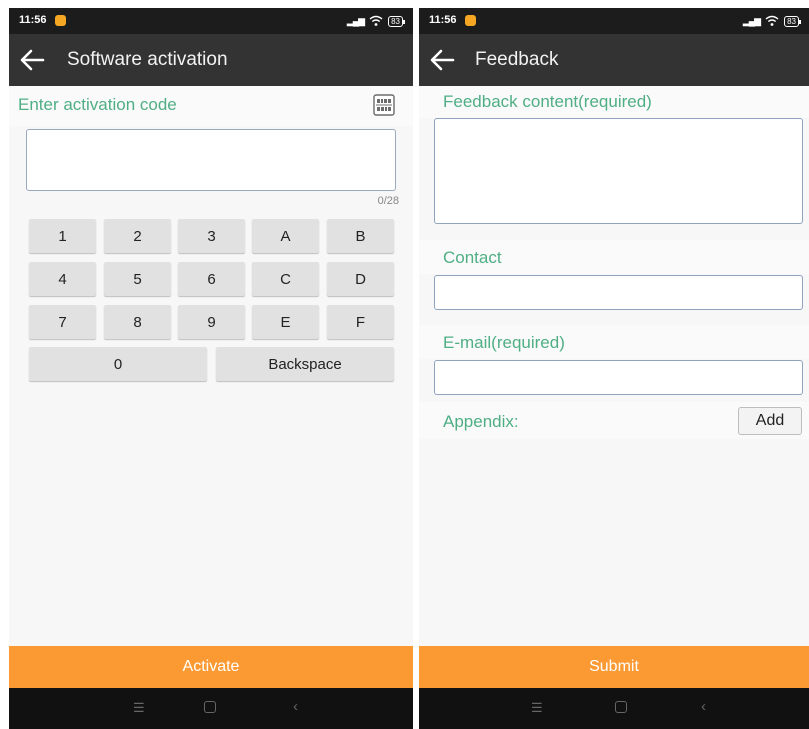  What do you see at coordinates (547, 101) in the screenshot?
I see `feedback-content-label: Feedback content(required)` at bounding box center [547, 101].